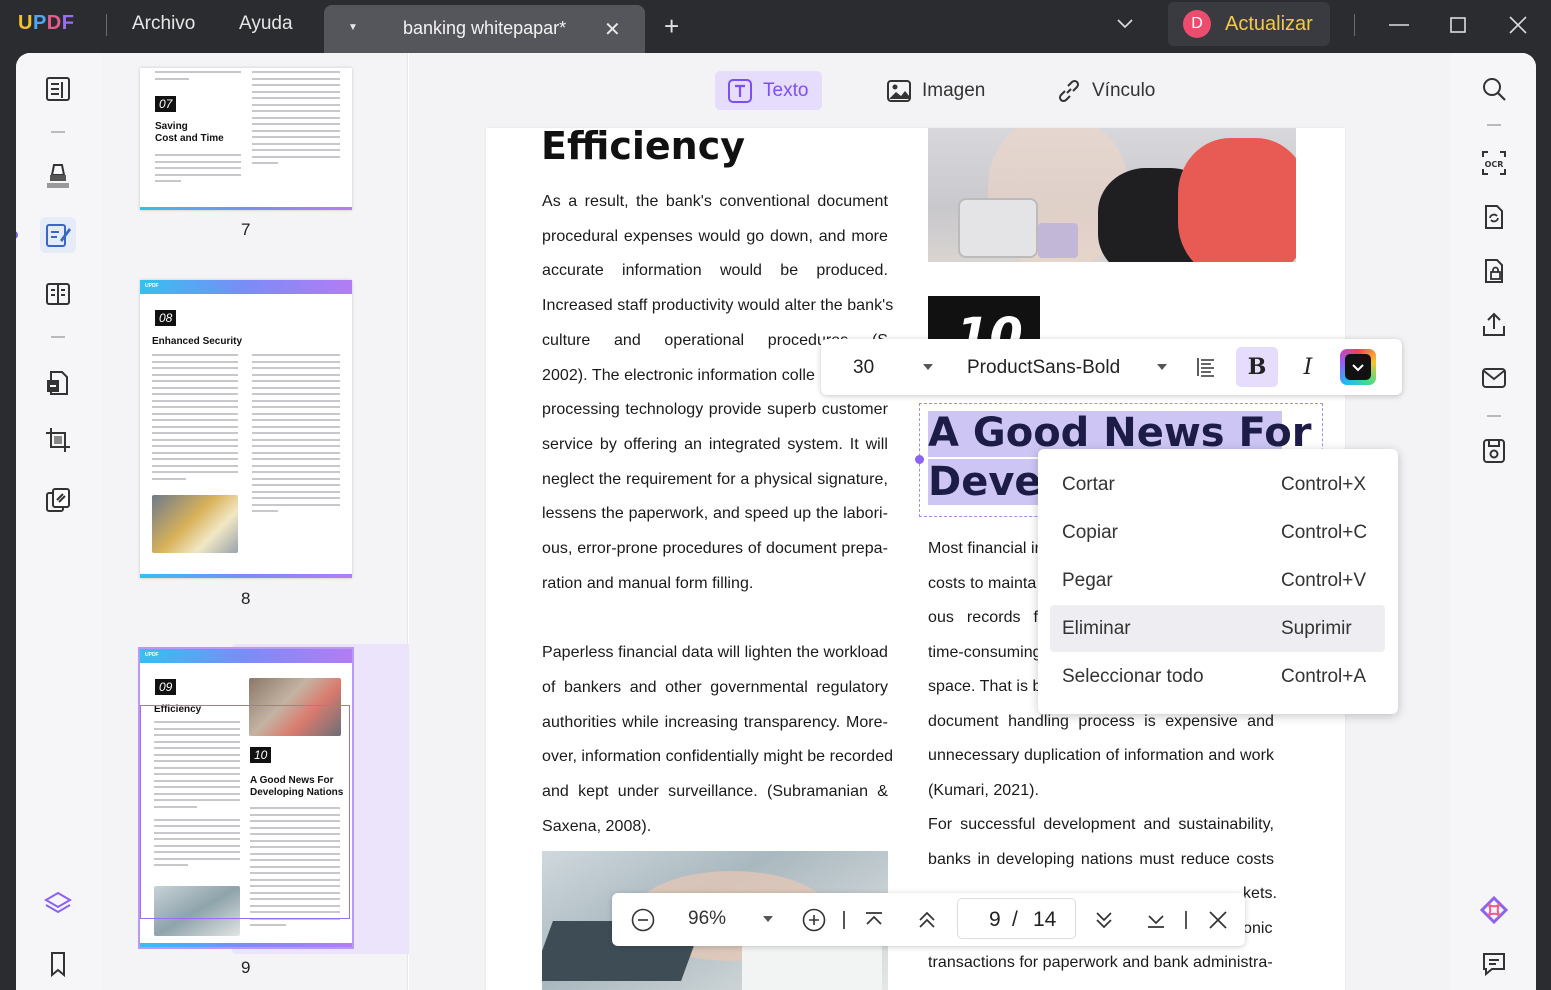  What do you see at coordinates (1156, 920) in the screenshot?
I see `last-page-icon` at bounding box center [1156, 920].